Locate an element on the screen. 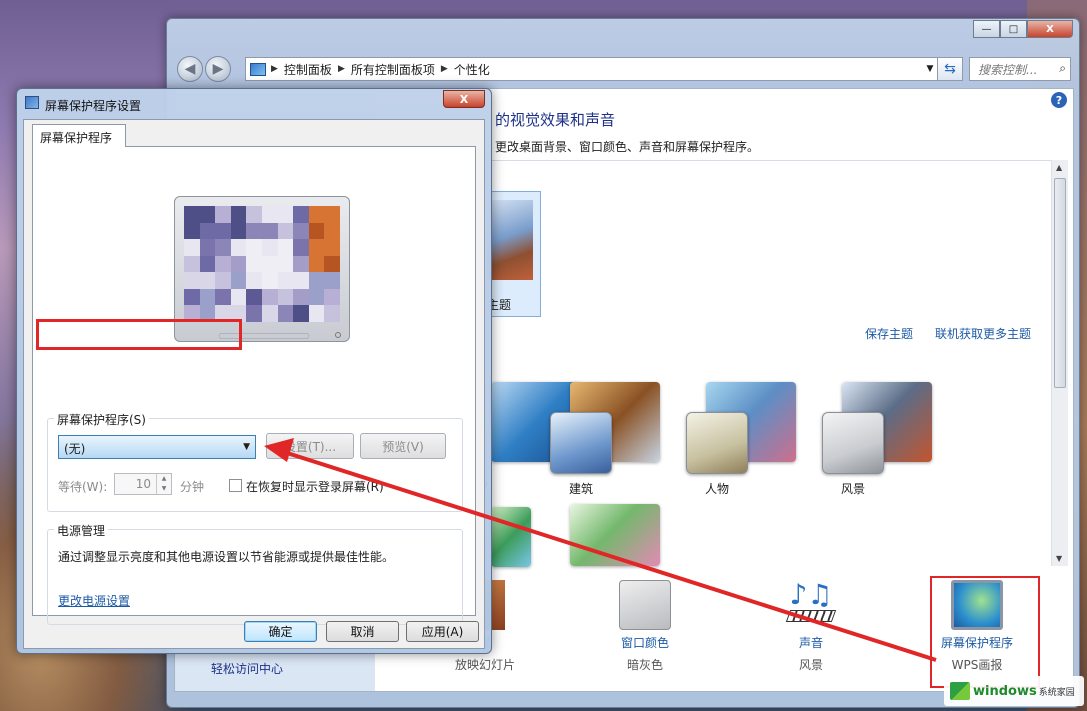 Image resolution: width=1087 pixels, height=711 pixels. wait-minutes-input: 10 ▲ ▼ is located at coordinates (143, 484).